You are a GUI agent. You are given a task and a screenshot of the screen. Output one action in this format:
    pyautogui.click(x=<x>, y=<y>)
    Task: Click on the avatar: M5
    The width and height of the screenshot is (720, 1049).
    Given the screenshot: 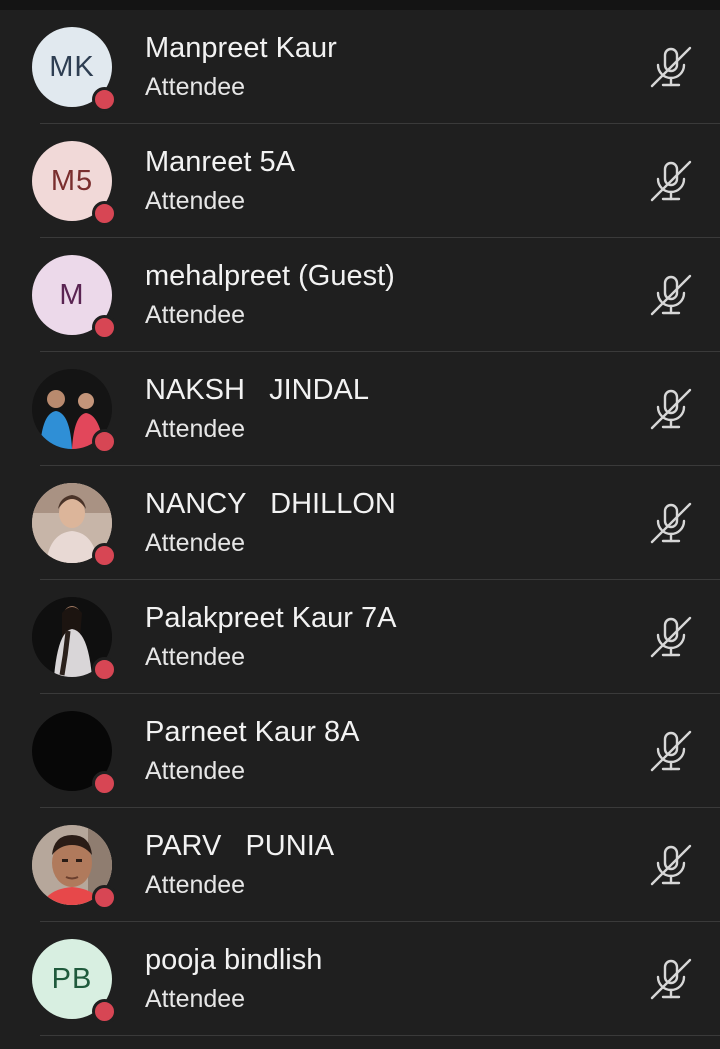 What is the action you would take?
    pyautogui.click(x=74, y=183)
    